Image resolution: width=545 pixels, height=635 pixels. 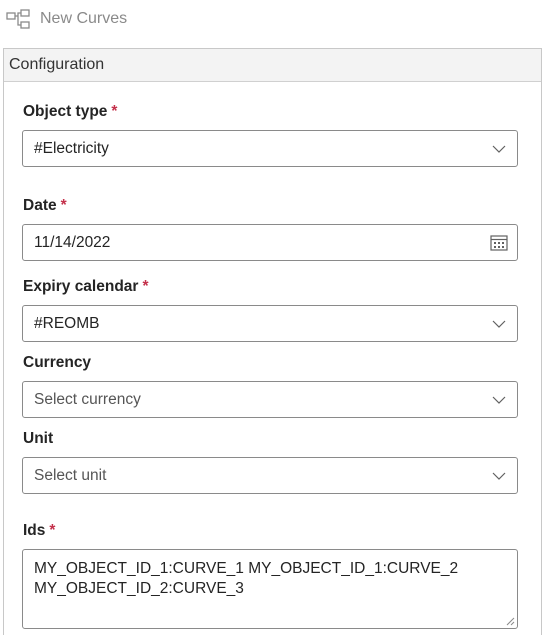 What do you see at coordinates (67, 323) in the screenshot?
I see `expiry-calendar-value: #REOMB` at bounding box center [67, 323].